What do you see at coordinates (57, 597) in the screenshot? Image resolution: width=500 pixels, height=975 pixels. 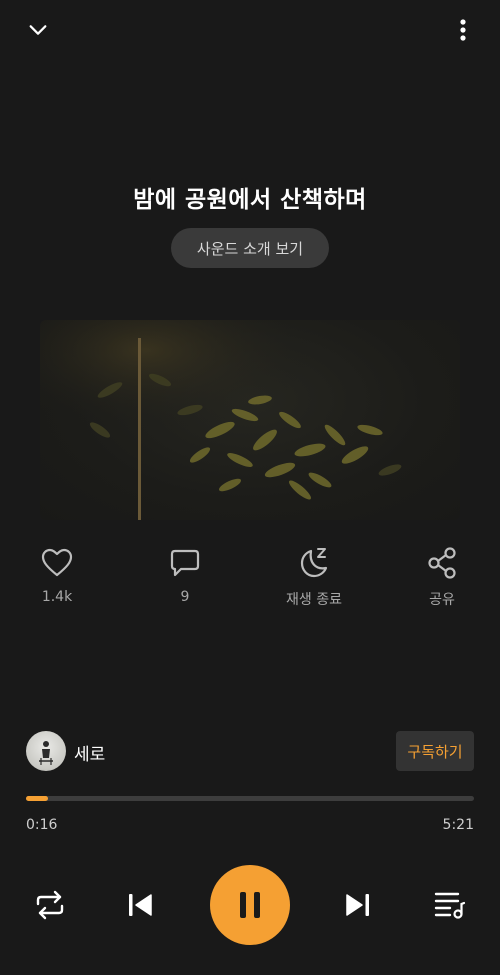 I see `like-count: 1.4k` at bounding box center [57, 597].